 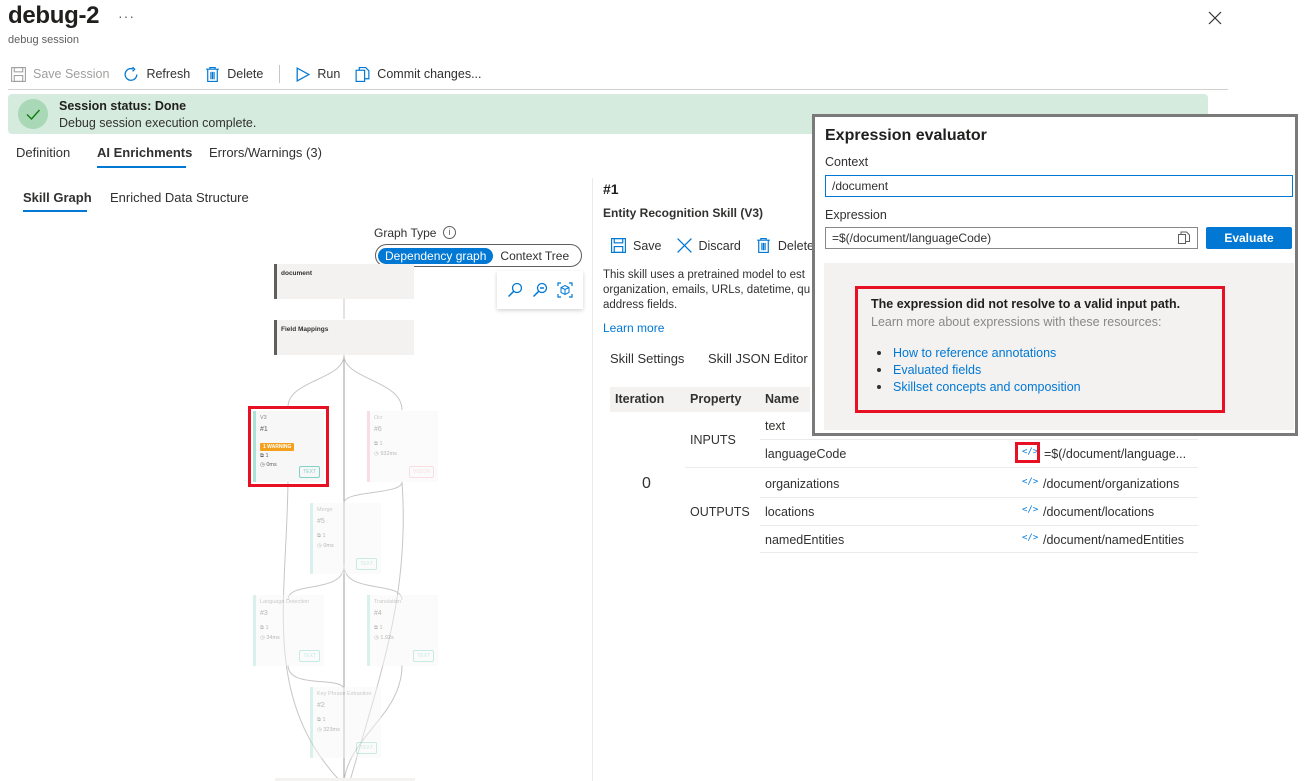 What do you see at coordinates (344, 337) in the screenshot?
I see `graph-node-field-mappings: Field Mappings` at bounding box center [344, 337].